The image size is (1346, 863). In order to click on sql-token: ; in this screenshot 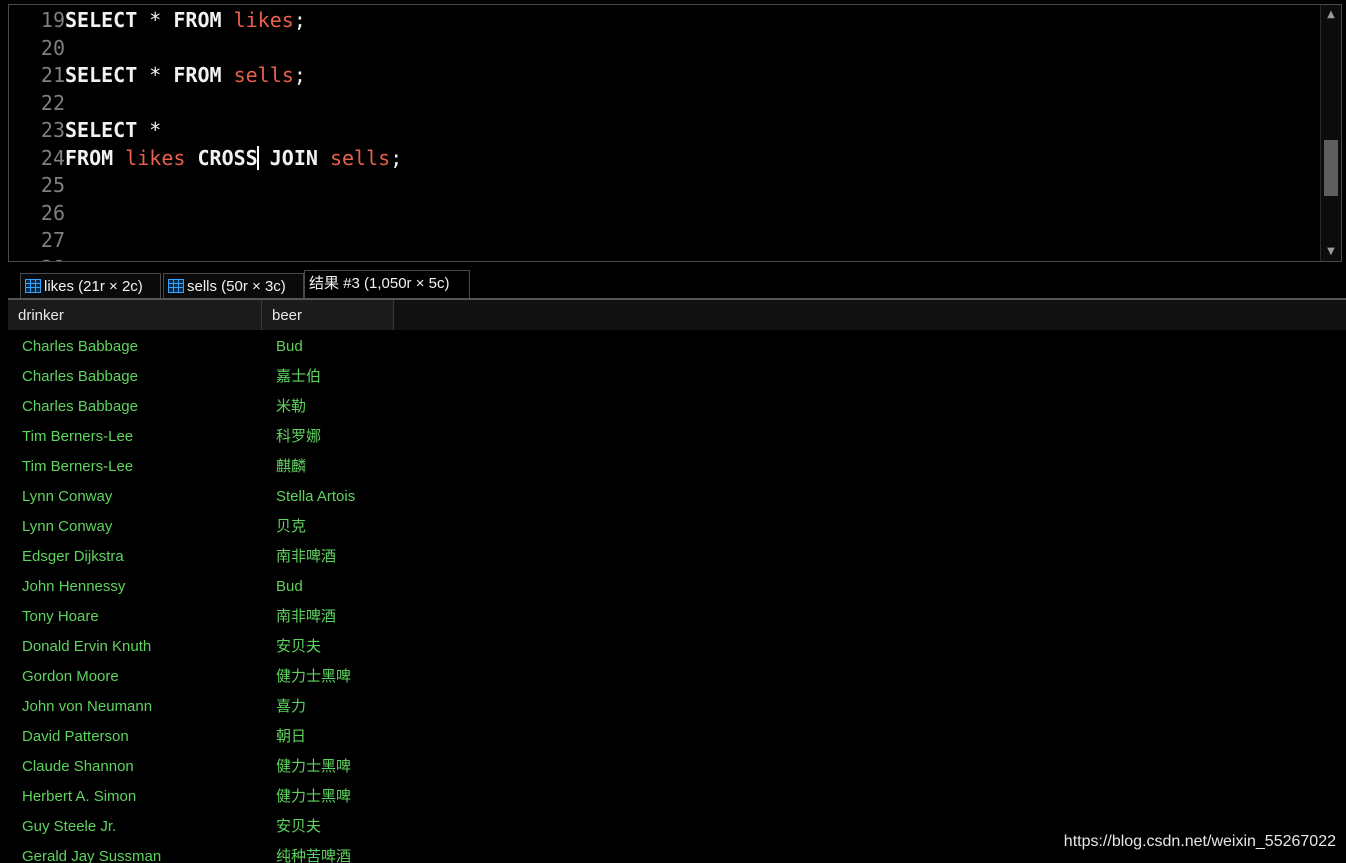, I will do `click(299, 75)`.